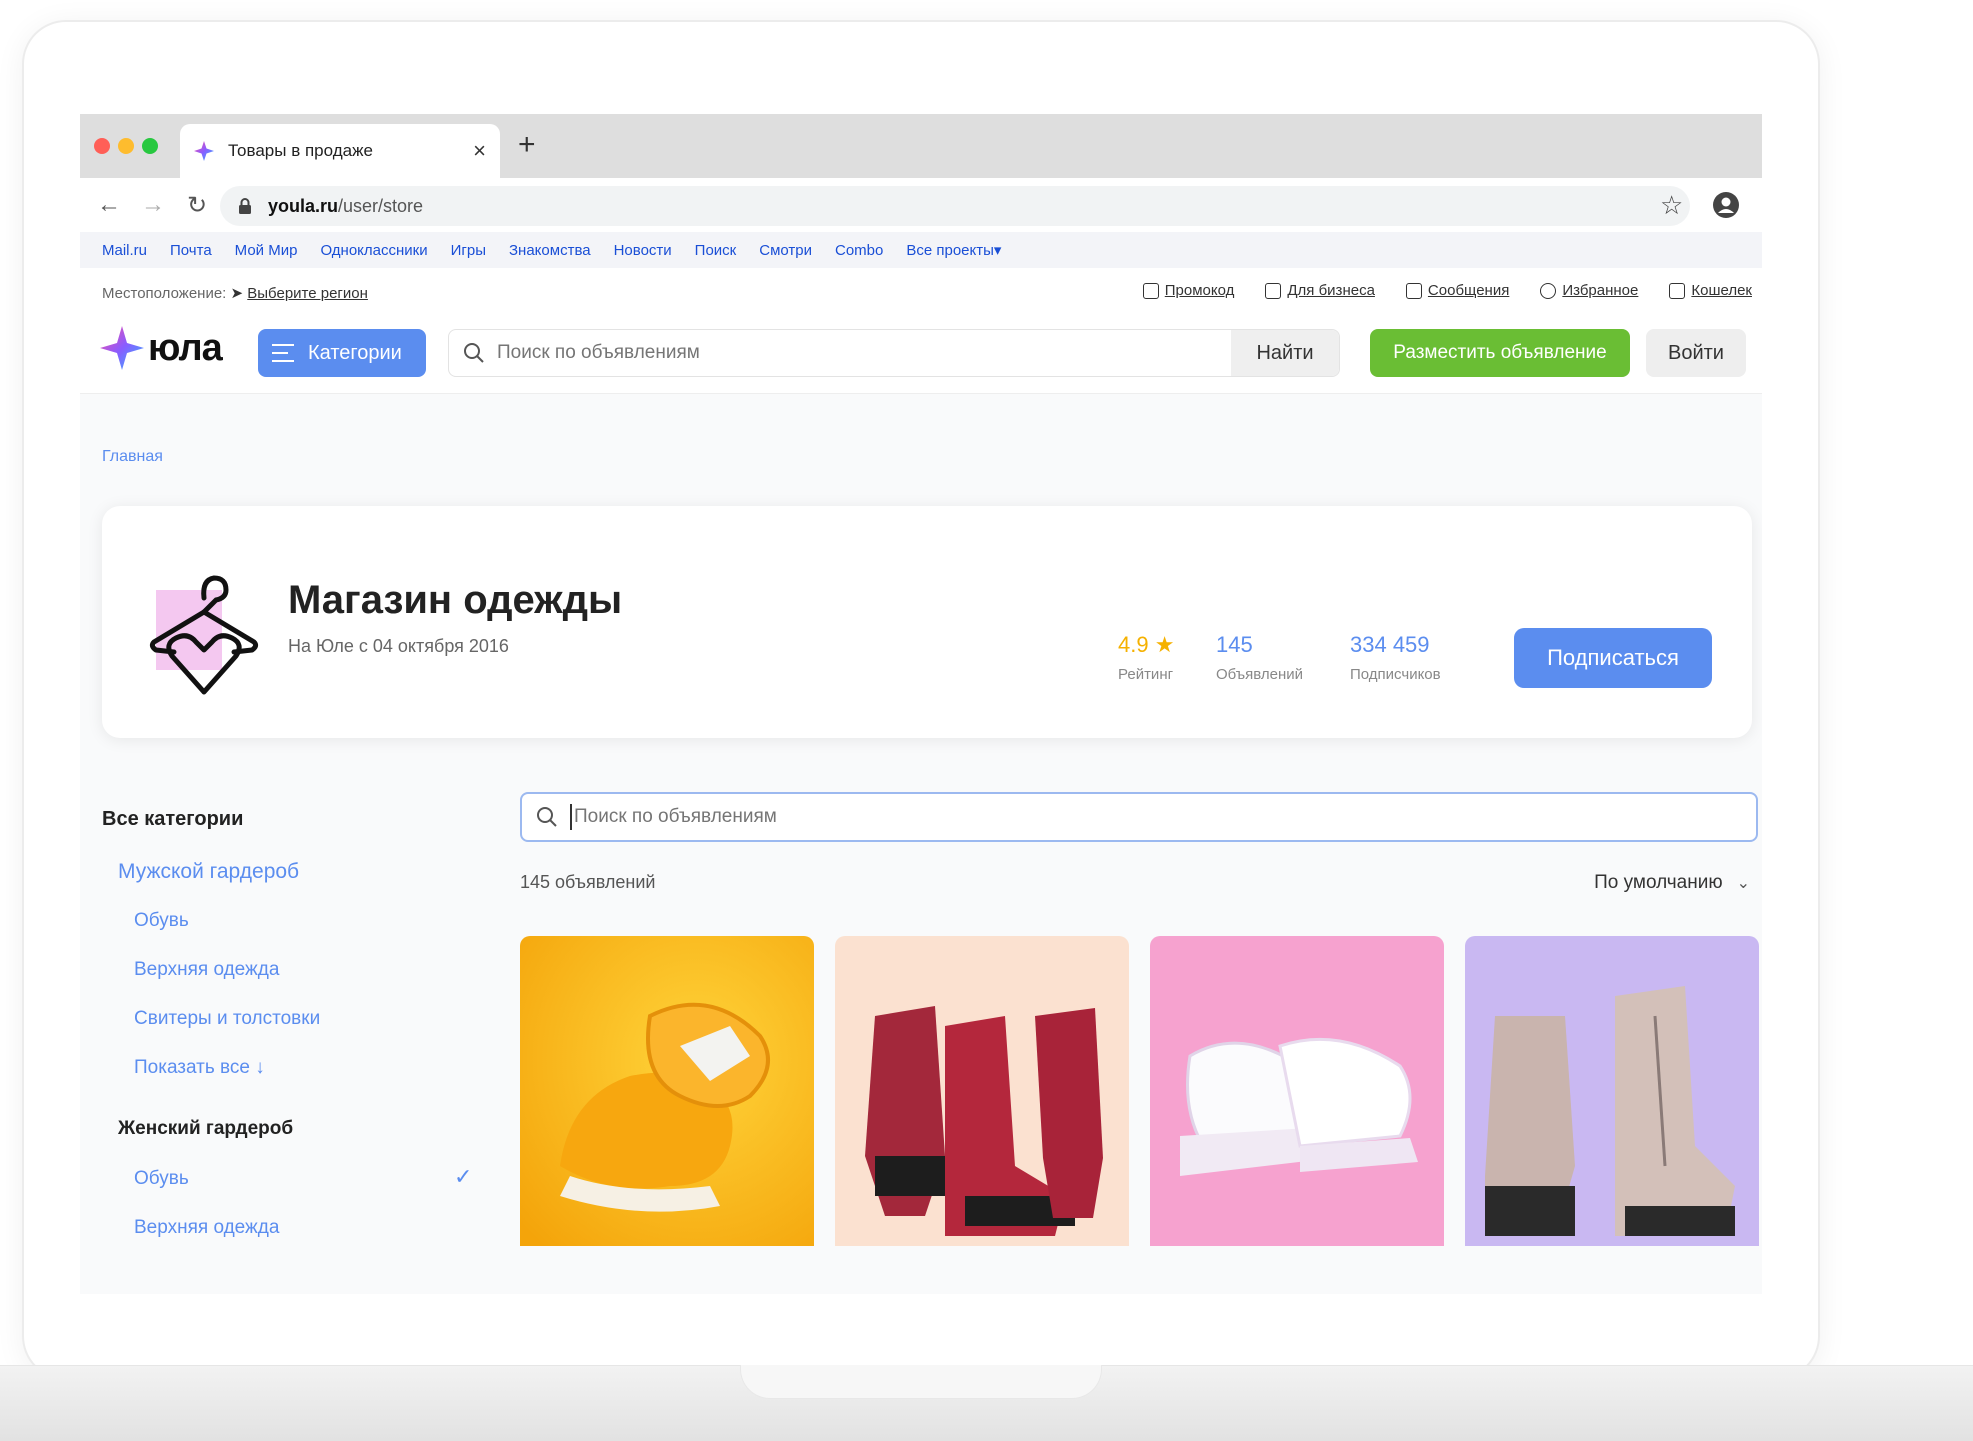 The image size is (1973, 1441). Describe the element at coordinates (1146, 644) in the screenshot. I see `rating-value: 4.9 ★` at that location.